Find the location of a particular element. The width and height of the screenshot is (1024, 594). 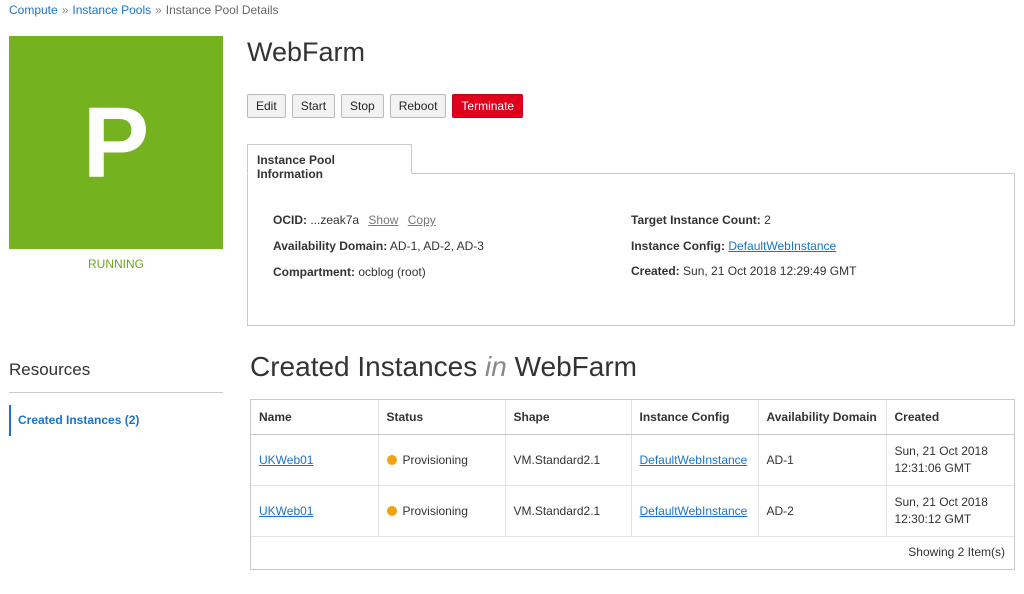

ocid-row: OCID: ...zeak7a Show Copy is located at coordinates (354, 220).